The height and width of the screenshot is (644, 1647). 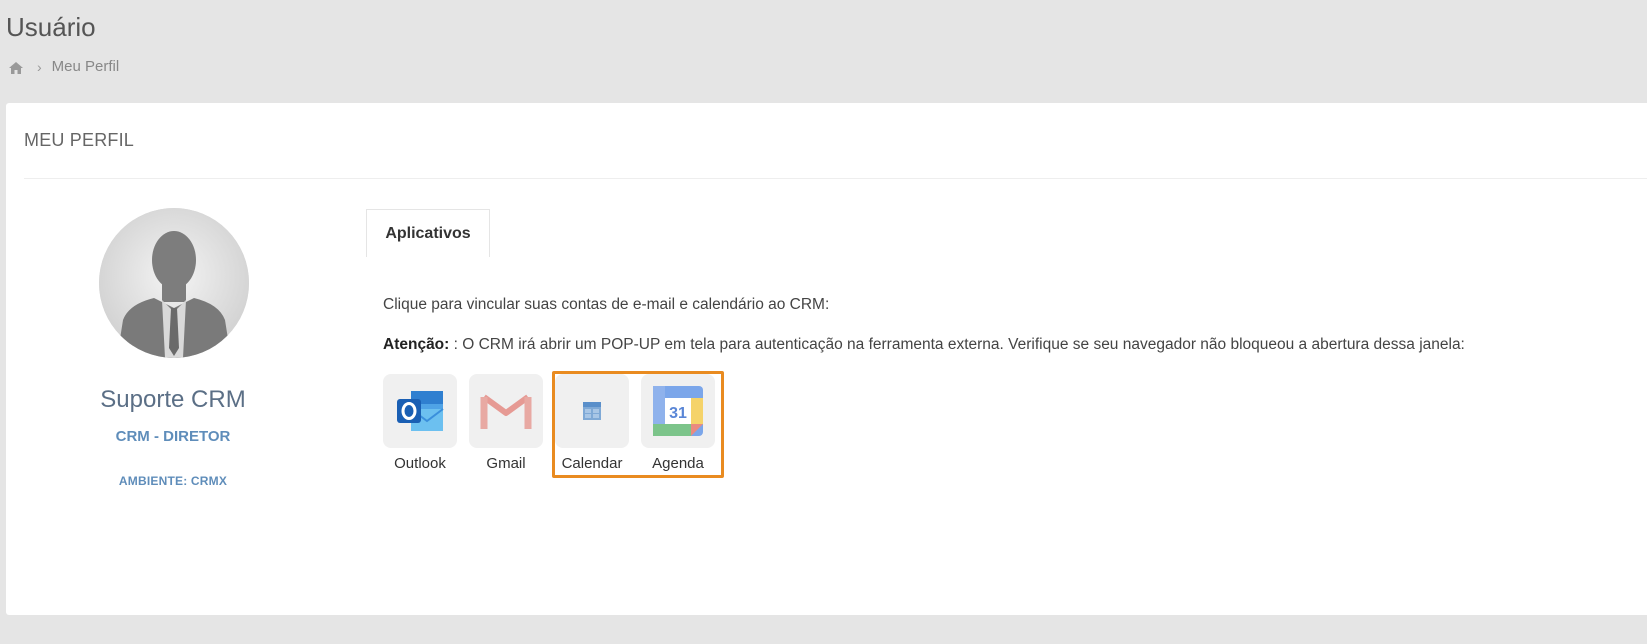 I want to click on panel-title: MEU PERFIL, so click(x=79, y=140).